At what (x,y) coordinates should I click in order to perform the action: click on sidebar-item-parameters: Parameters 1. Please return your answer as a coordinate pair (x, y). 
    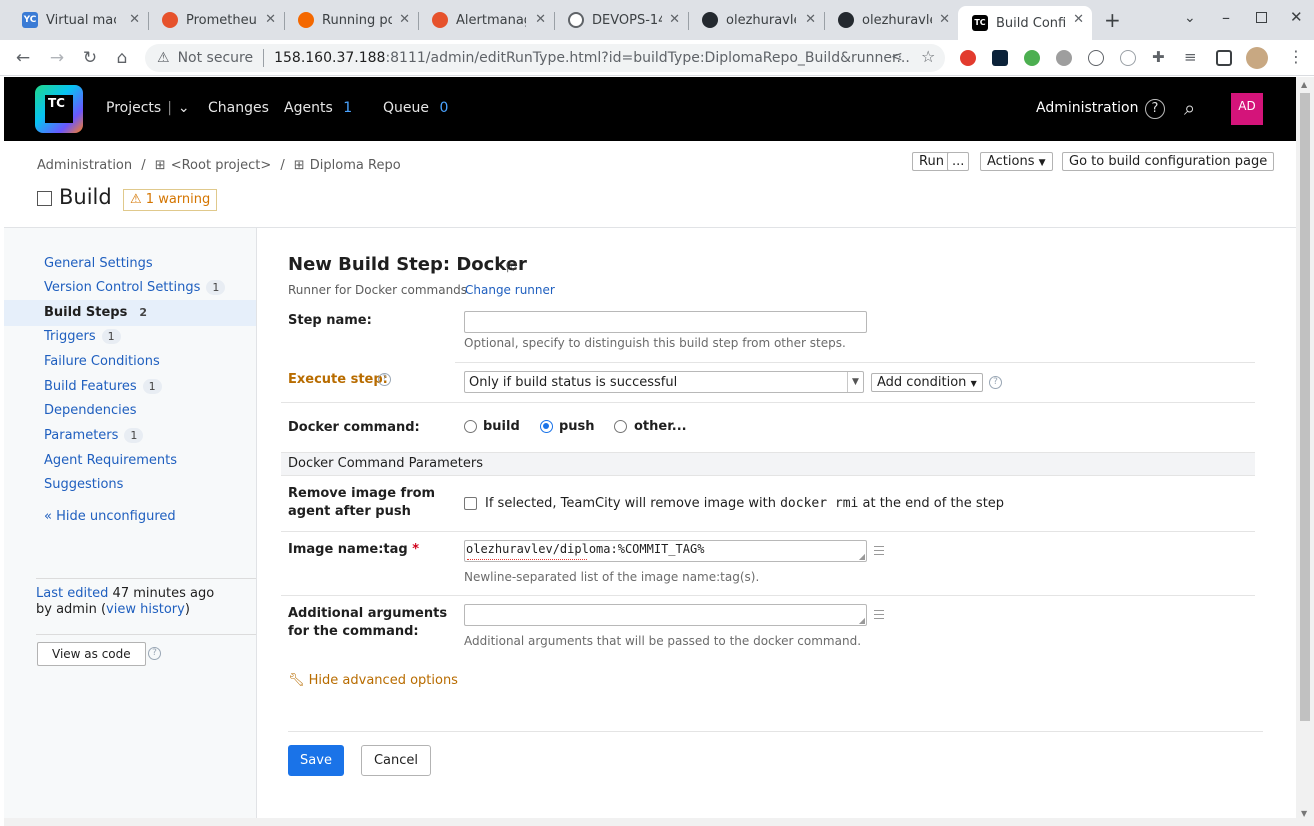
    Looking at the image, I should click on (94, 435).